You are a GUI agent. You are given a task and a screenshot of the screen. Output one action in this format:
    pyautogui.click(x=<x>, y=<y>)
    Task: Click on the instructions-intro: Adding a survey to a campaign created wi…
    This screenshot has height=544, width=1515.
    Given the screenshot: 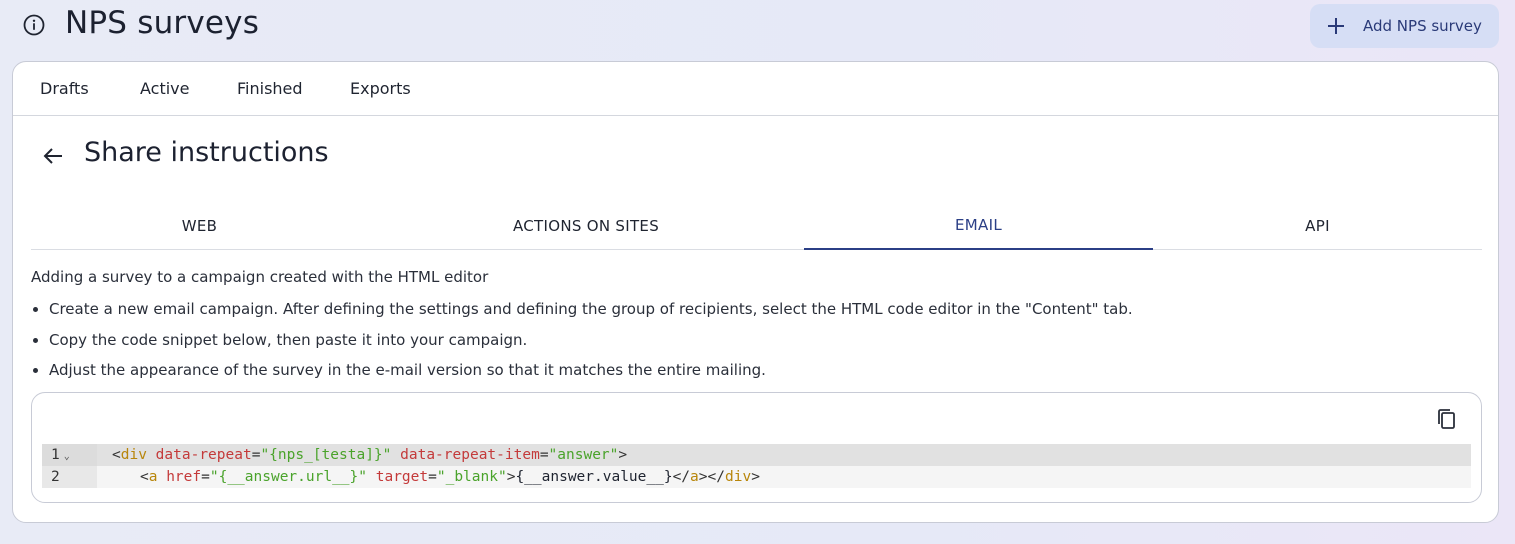 What is the action you would take?
    pyautogui.click(x=260, y=277)
    